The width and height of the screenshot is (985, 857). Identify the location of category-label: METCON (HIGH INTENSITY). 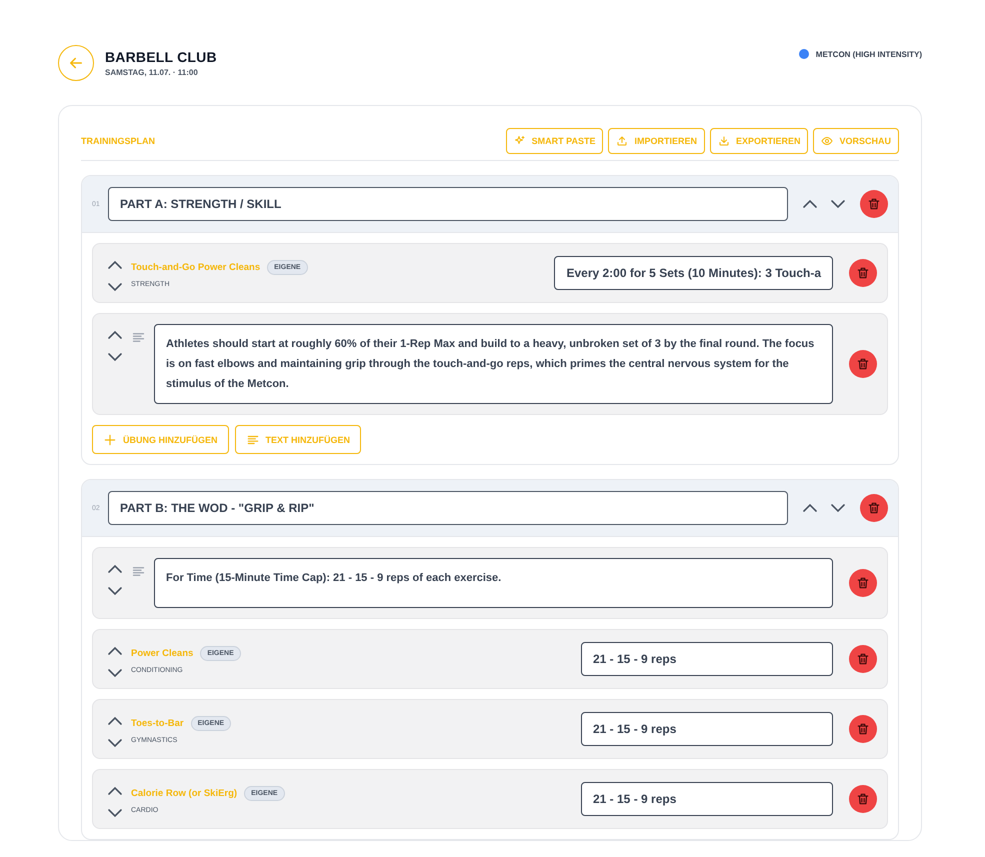
(869, 54).